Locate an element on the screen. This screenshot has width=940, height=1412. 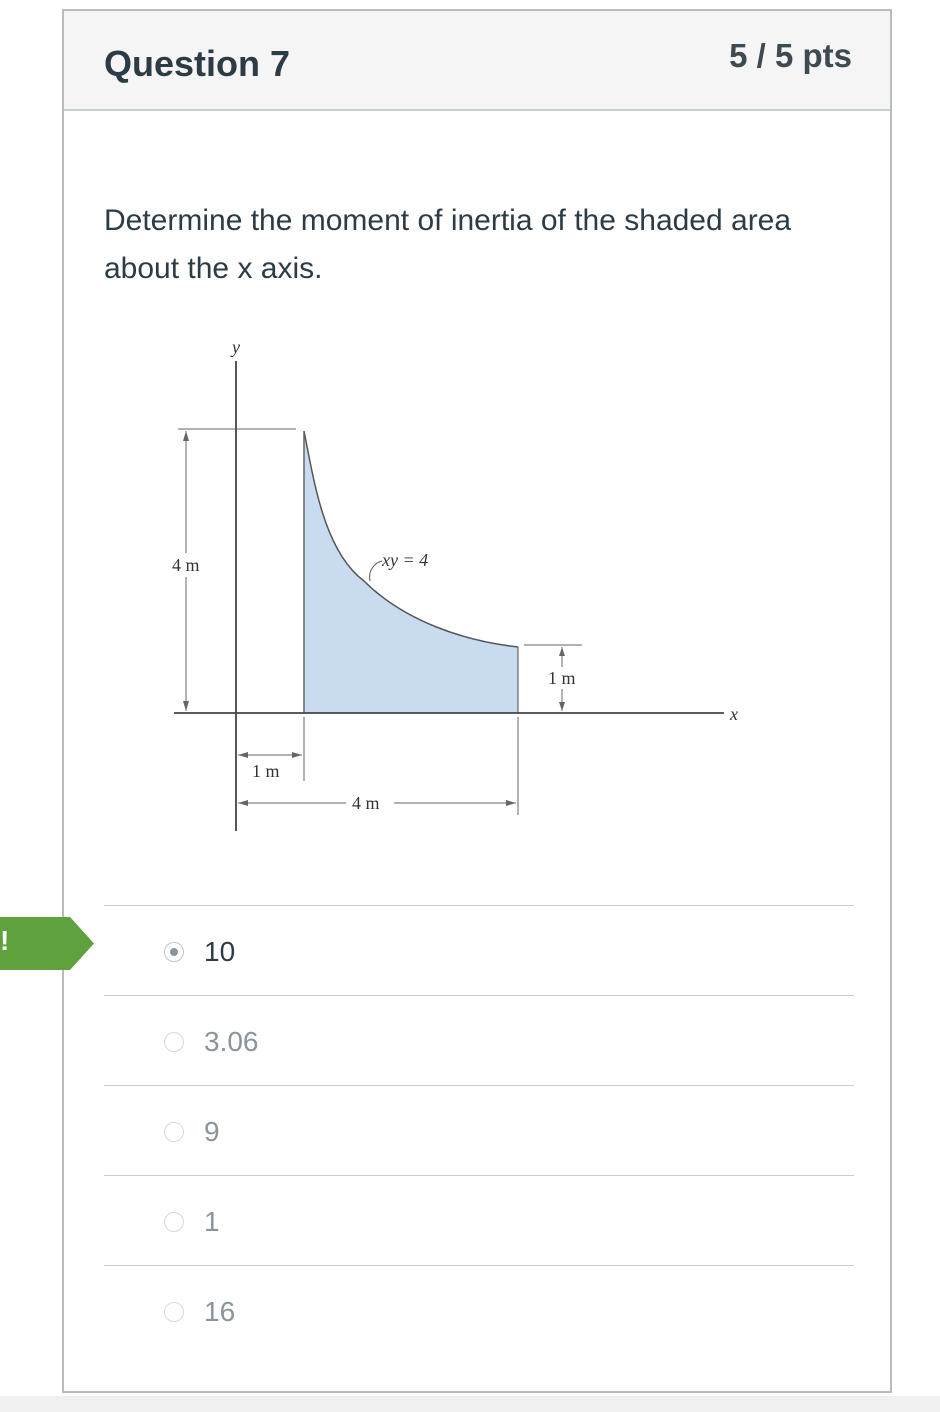
answer-label: 3.06 is located at coordinates (231, 1041).